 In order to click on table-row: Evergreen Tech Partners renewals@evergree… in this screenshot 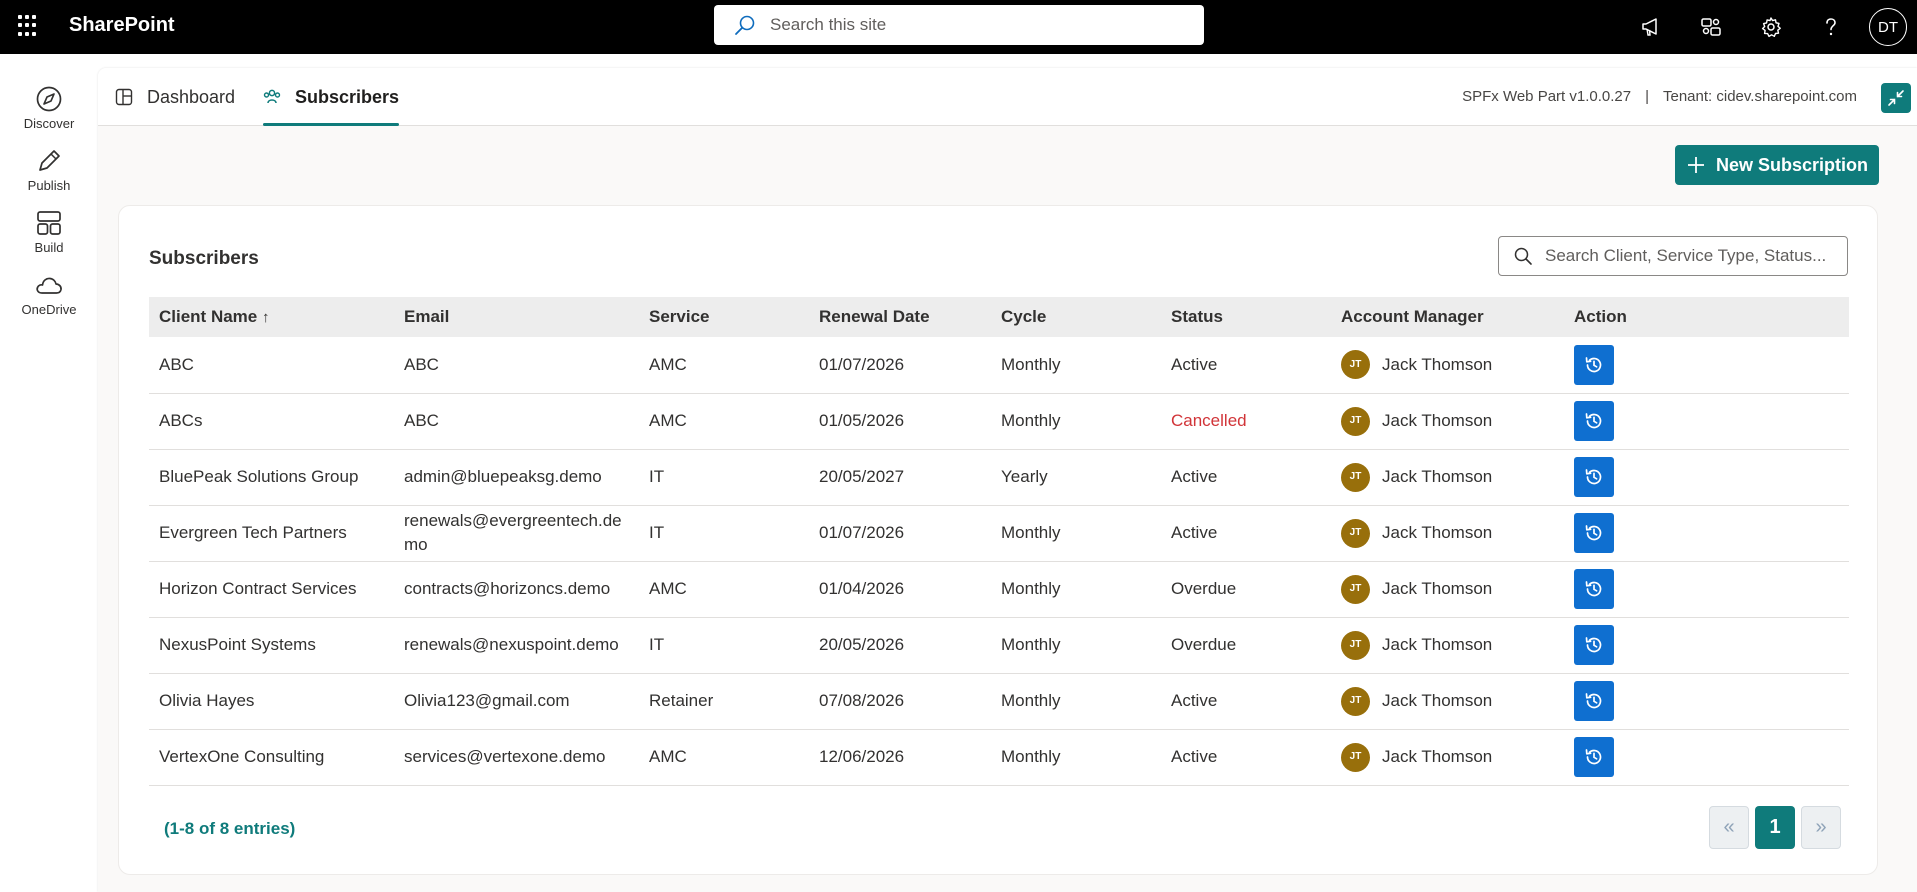, I will do `click(999, 533)`.